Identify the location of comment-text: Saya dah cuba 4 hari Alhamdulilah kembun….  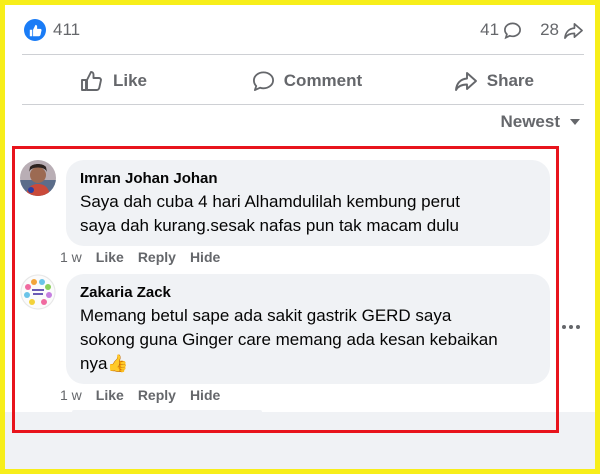
(308, 214).